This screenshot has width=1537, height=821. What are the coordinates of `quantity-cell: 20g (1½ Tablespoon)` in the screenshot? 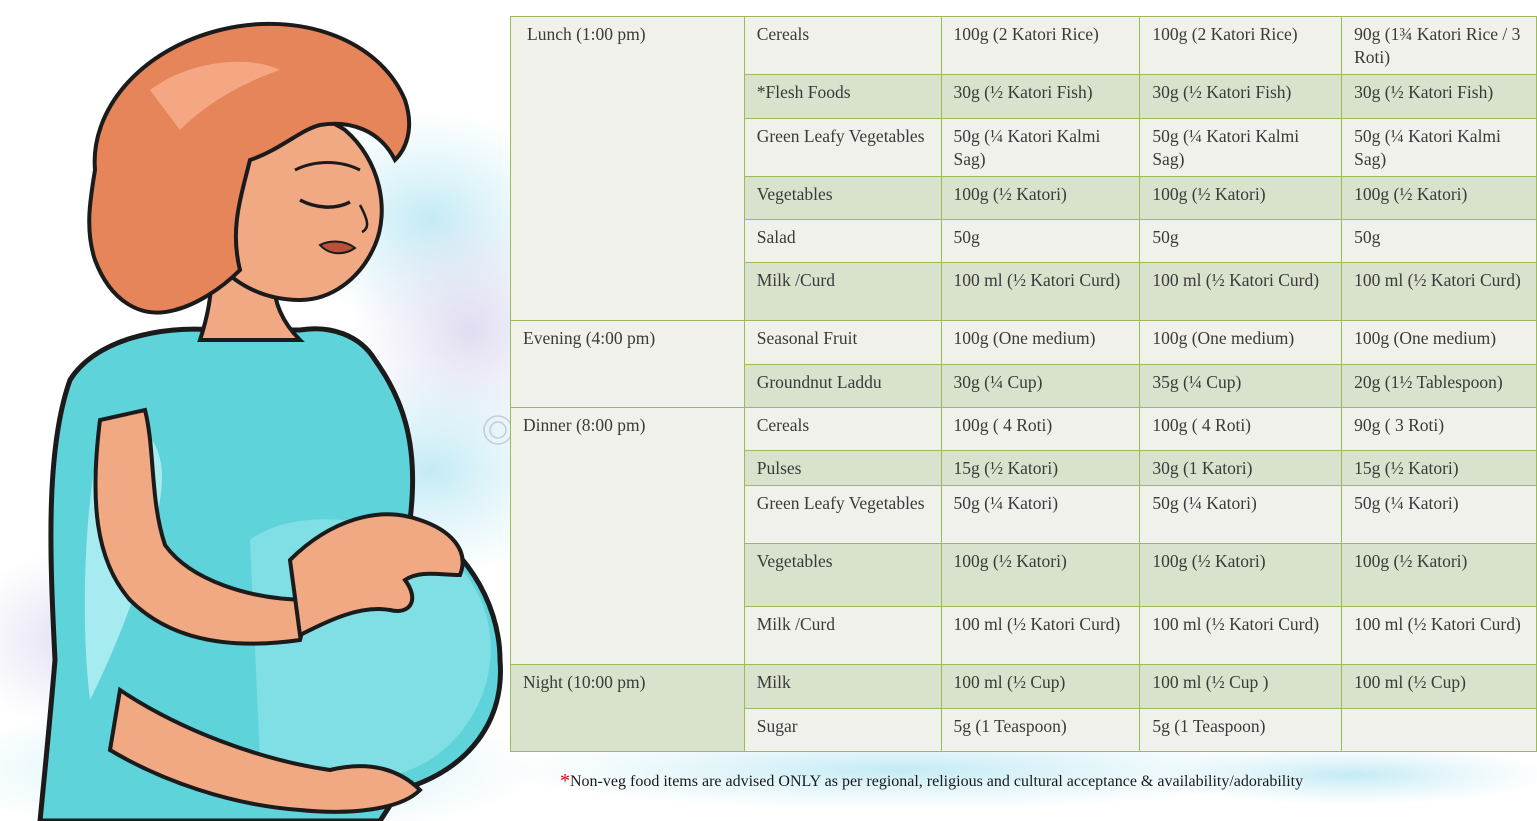 It's located at (1439, 386).